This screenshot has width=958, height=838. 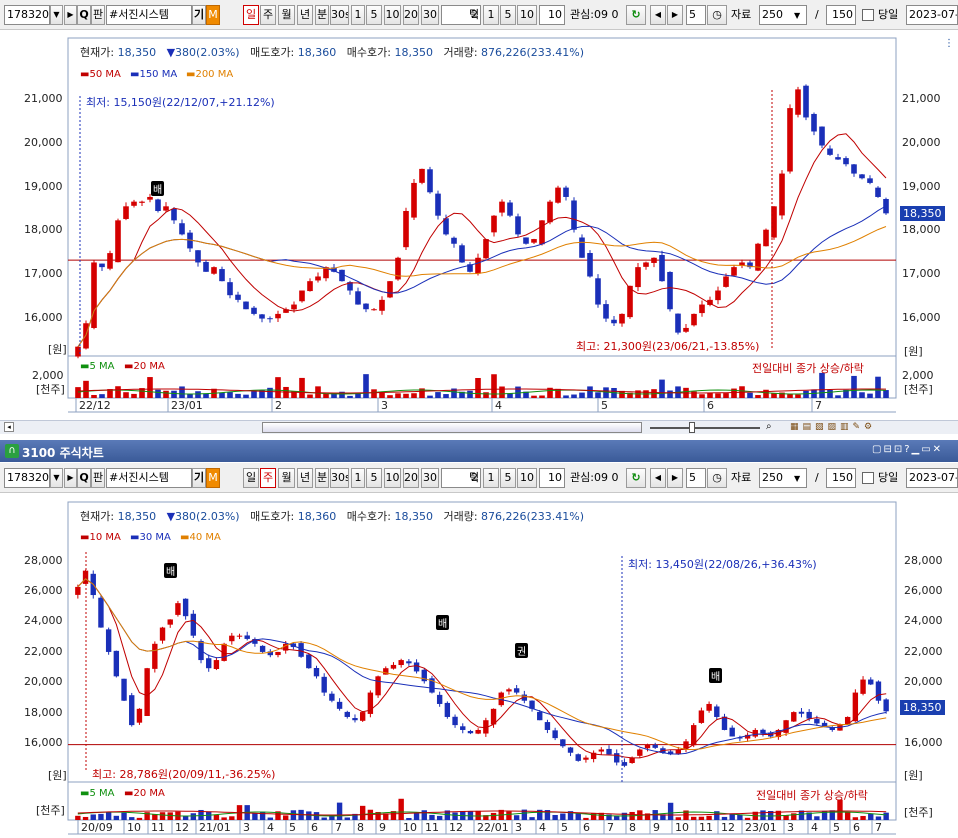 I want to click on last-price-marker: 18,350, so click(x=922, y=707).